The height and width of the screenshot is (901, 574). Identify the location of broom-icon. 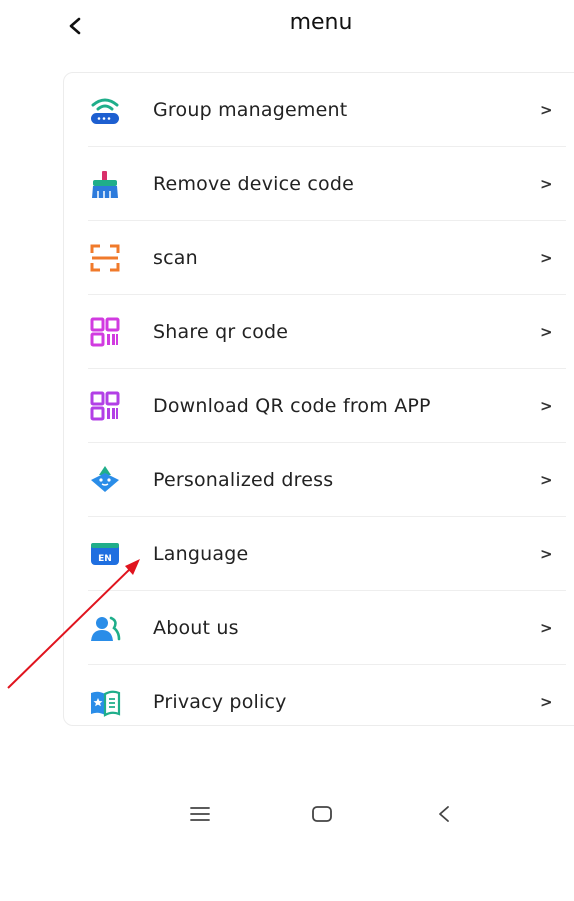
(105, 184).